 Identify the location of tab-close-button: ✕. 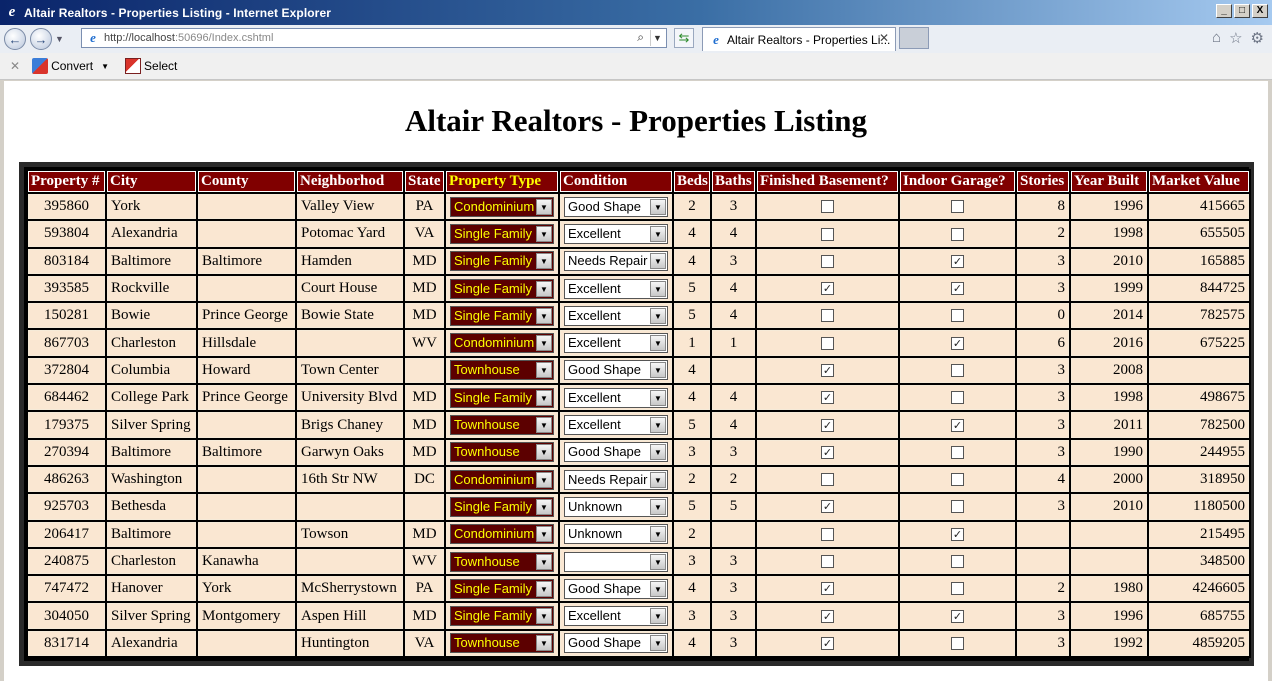
(884, 38).